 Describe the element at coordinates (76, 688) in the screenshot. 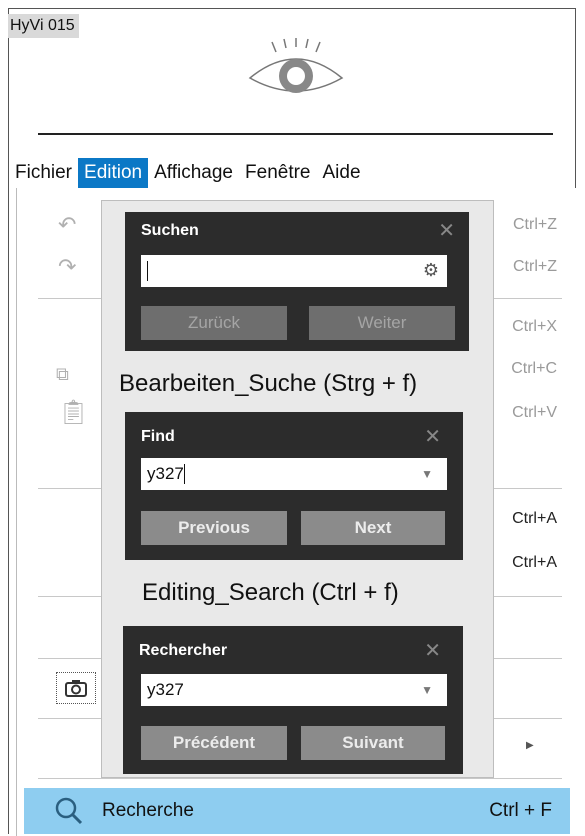

I see `camera-icon` at that location.